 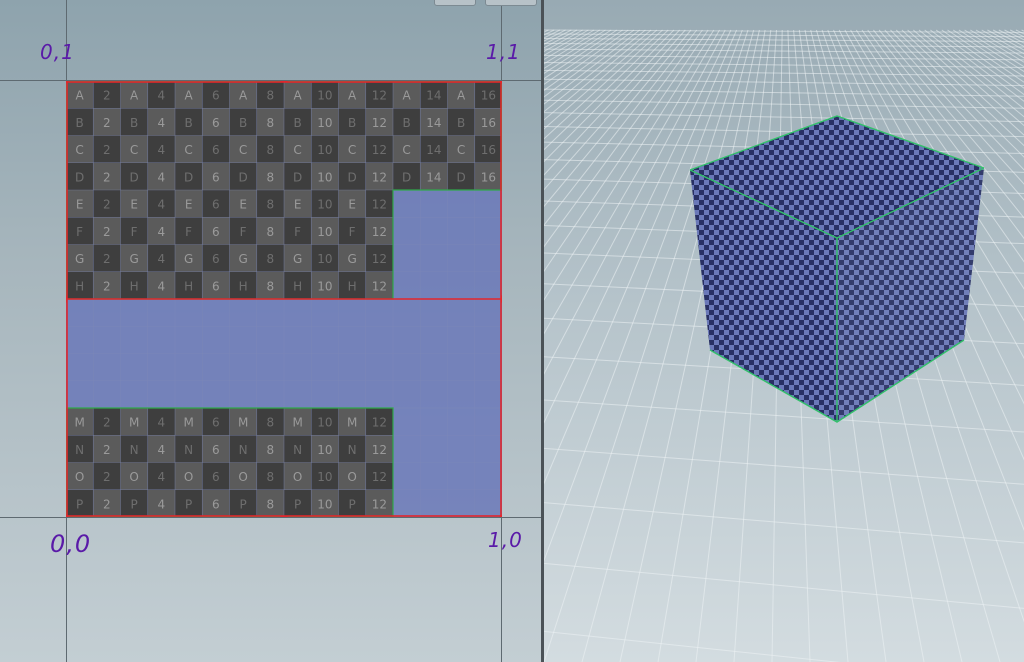 I want to click on uv-corner-label-bottom-left: 0,0, so click(x=71, y=544).